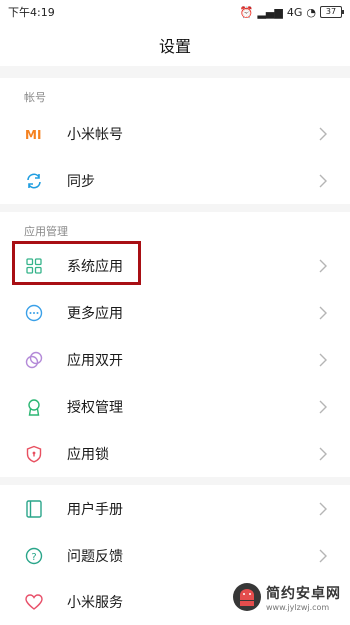  Describe the element at coordinates (175, 12) in the screenshot. I see `status-bar: 下午4:19 ⏰ ▂▄▆ 4G ◔ 37` at that location.